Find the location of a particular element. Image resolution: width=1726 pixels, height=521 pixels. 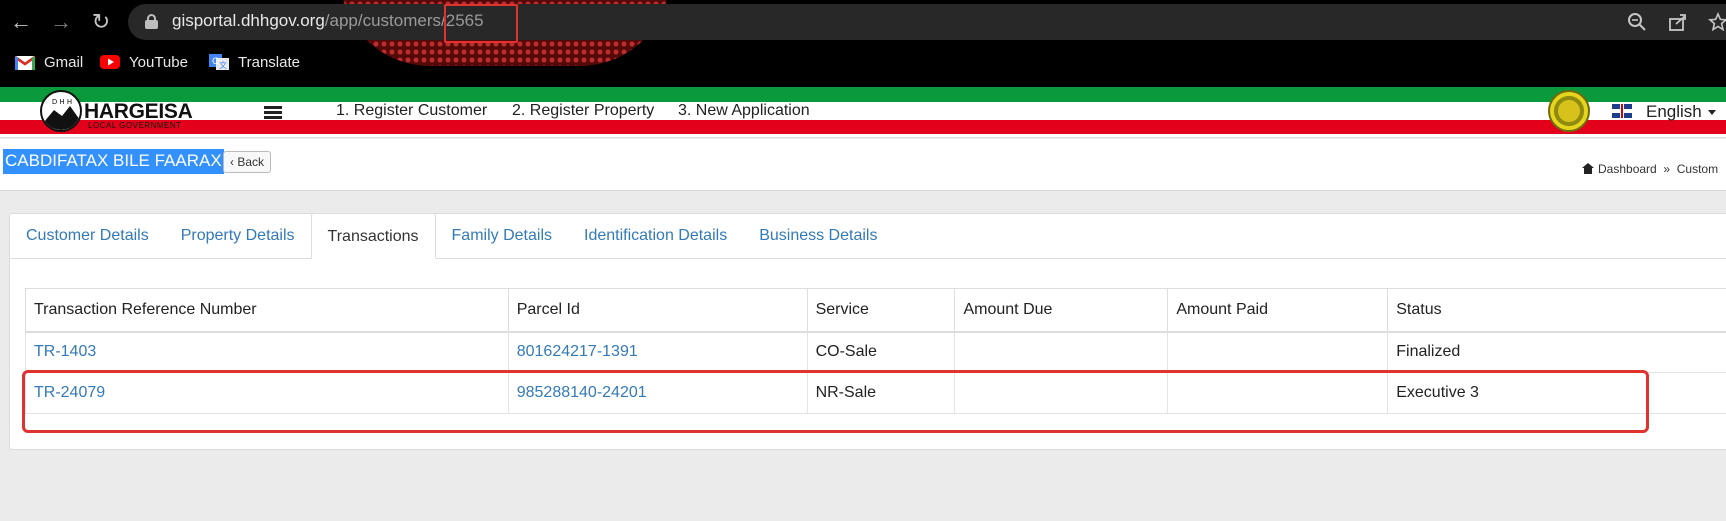

column-header: Transaction Reference Number is located at coordinates (267, 310).